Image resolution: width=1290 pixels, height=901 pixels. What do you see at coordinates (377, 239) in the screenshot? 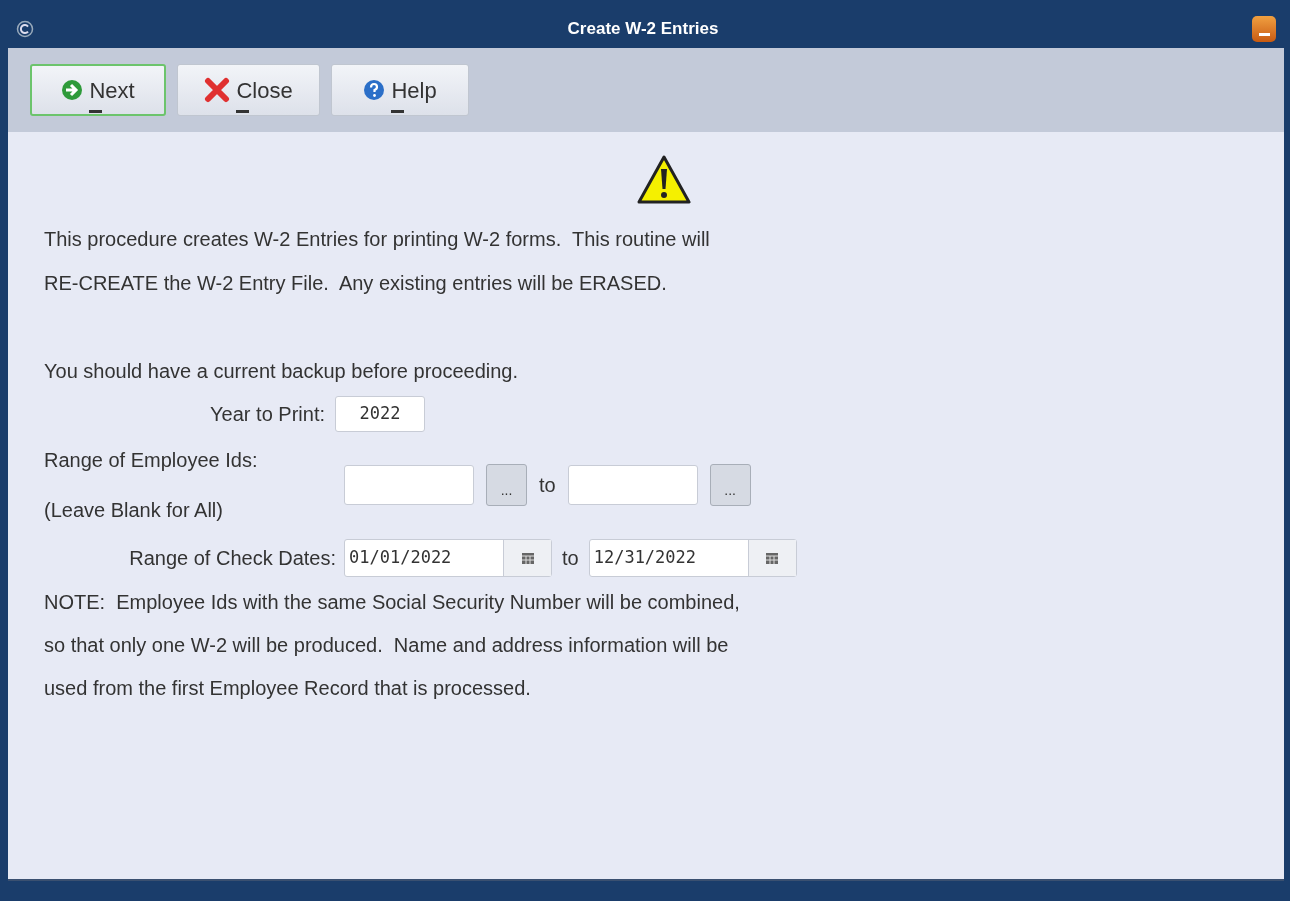
I see `intro-text: This procedure creates W-2 Entries for printing W-2 forms. This routine will` at bounding box center [377, 239].